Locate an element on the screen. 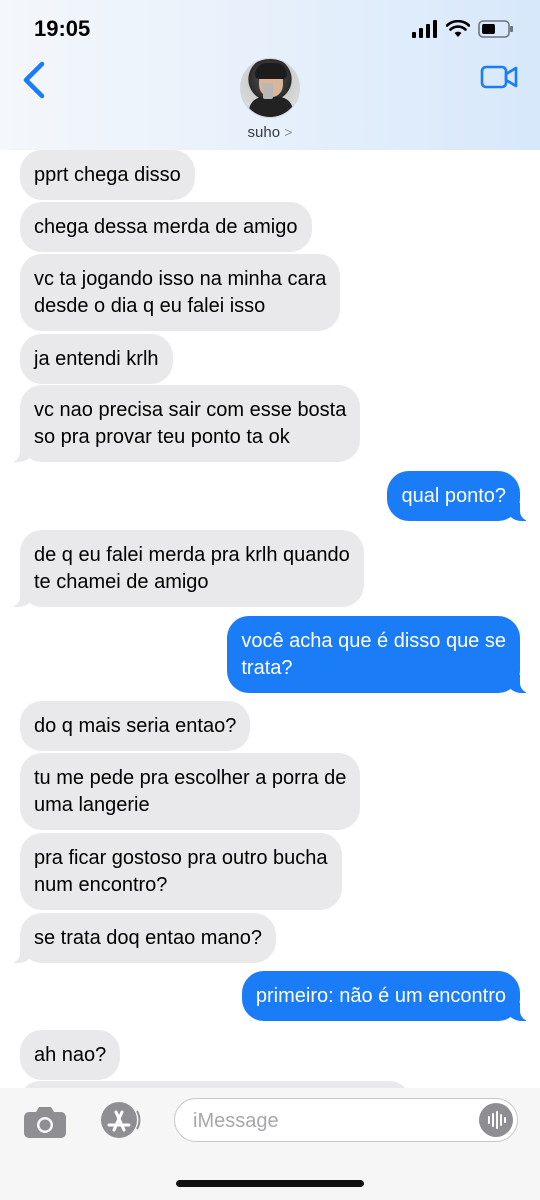  message-bubble-incoming: chega dessa merda de amigo is located at coordinates (166, 227).